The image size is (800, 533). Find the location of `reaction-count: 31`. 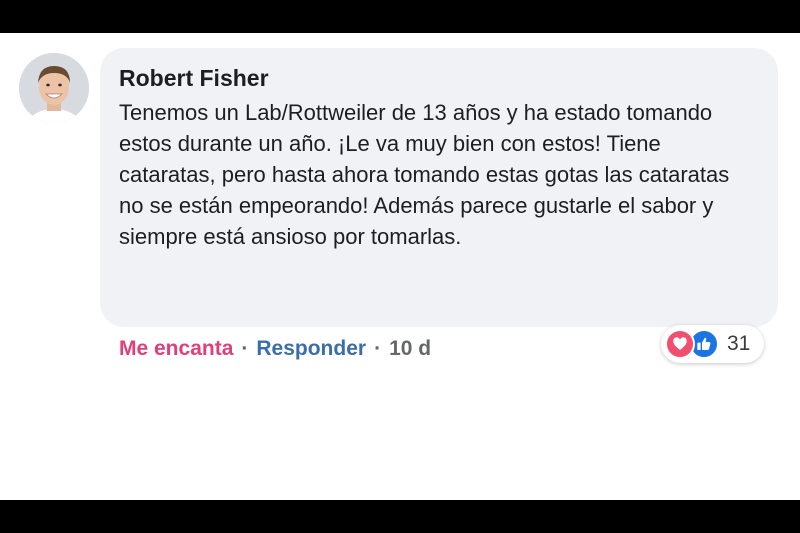

reaction-count: 31 is located at coordinates (739, 343).